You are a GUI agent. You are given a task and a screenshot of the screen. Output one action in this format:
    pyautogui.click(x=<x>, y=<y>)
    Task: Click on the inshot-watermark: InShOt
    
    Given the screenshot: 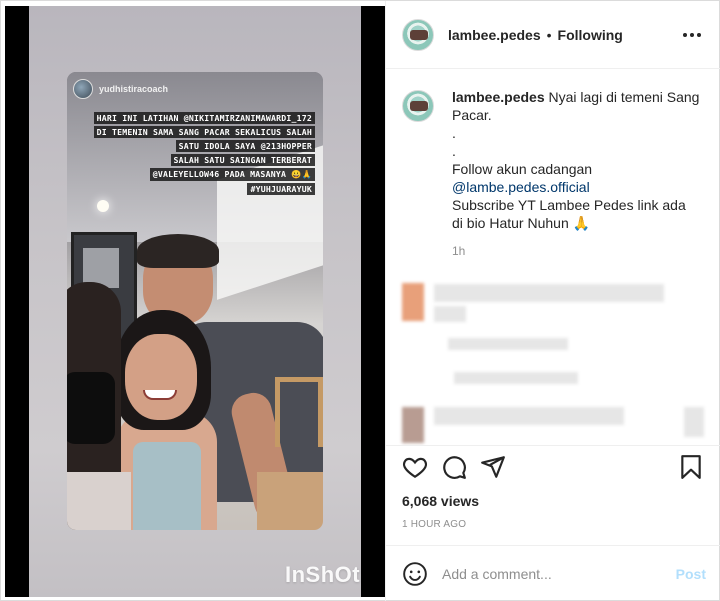 What is the action you would take?
    pyautogui.click(x=323, y=574)
    